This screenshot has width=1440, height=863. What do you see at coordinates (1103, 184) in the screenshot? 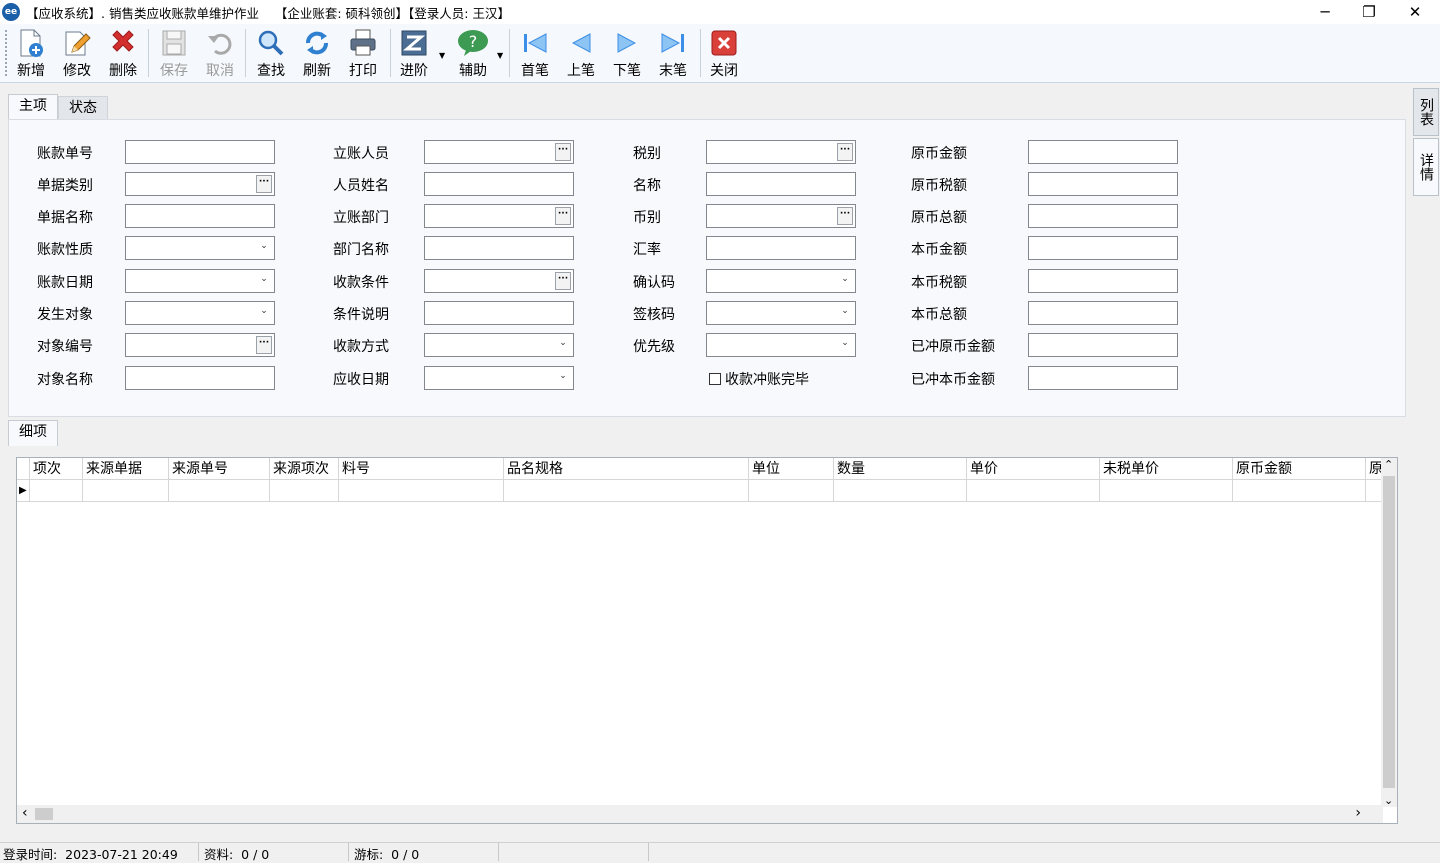
I see `orig-tax-input` at bounding box center [1103, 184].